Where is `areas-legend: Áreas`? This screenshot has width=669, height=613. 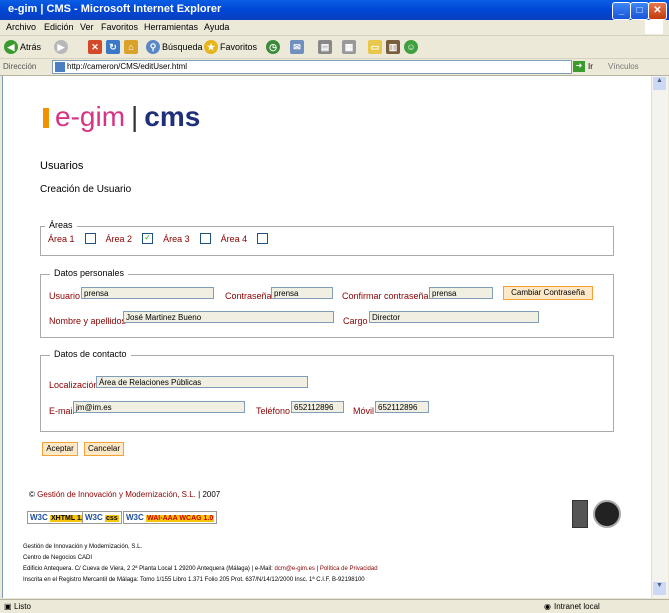 areas-legend: Áreas is located at coordinates (61, 225).